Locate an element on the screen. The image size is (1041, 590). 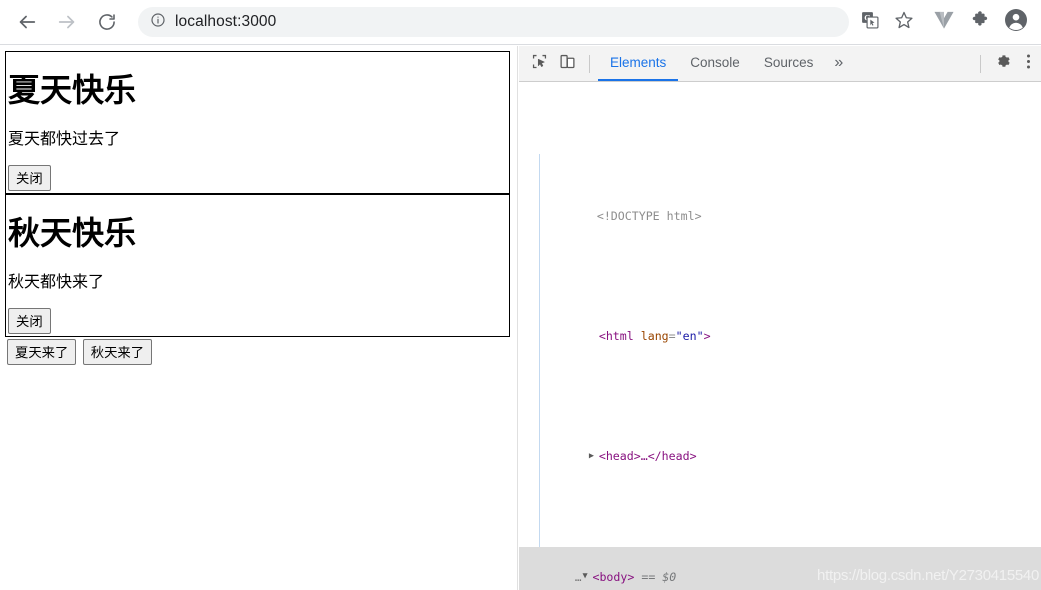
device-toolbar-icon is located at coordinates (567, 64).